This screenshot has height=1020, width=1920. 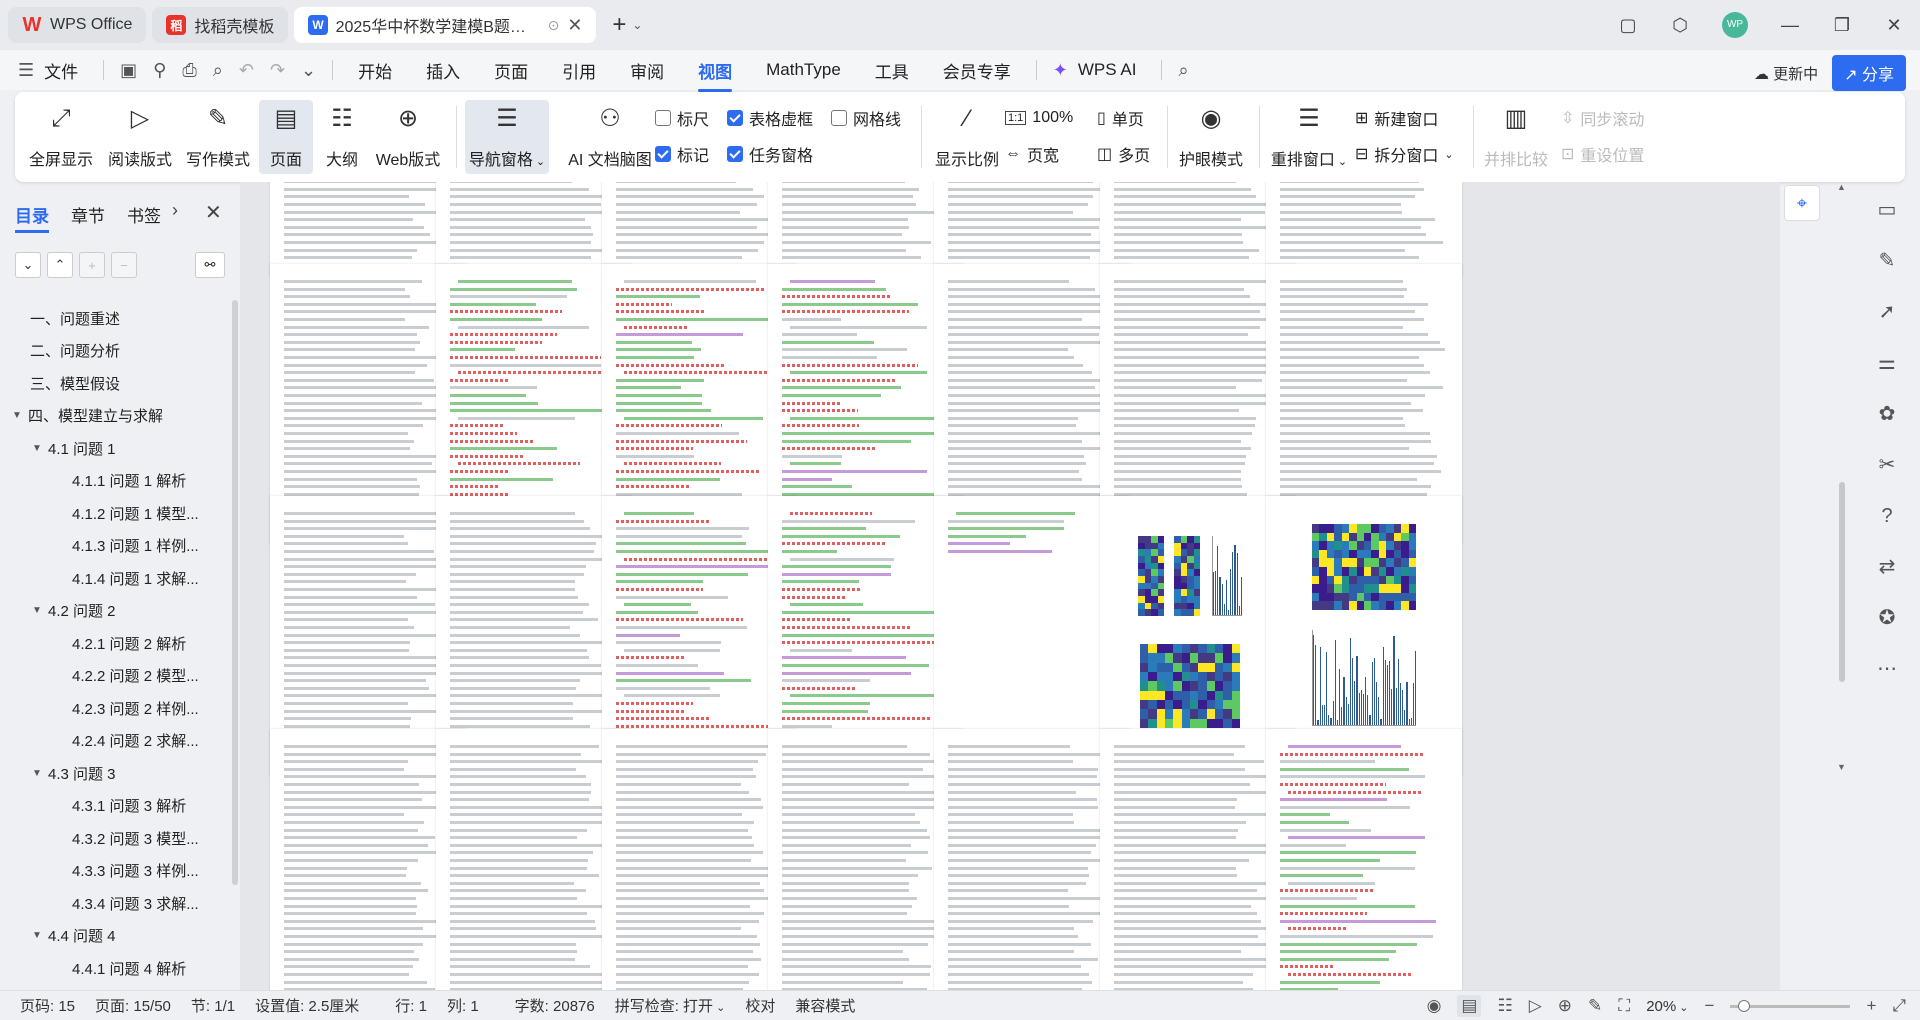 I want to click on status-spell-check: 拼写检查: 打开 ⌄, so click(x=670, y=1005).